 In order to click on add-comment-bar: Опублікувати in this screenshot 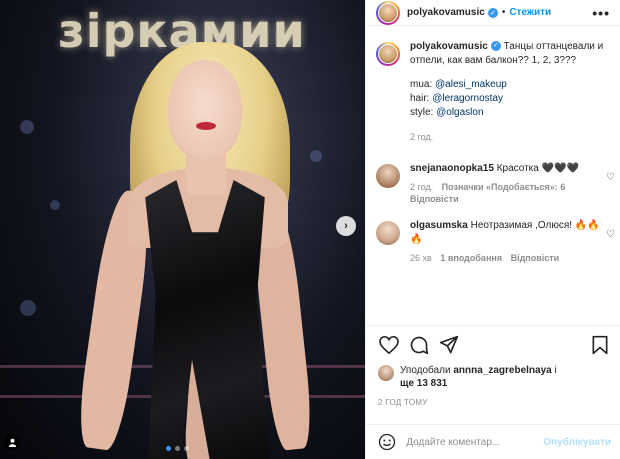, I will do `click(493, 441)`.